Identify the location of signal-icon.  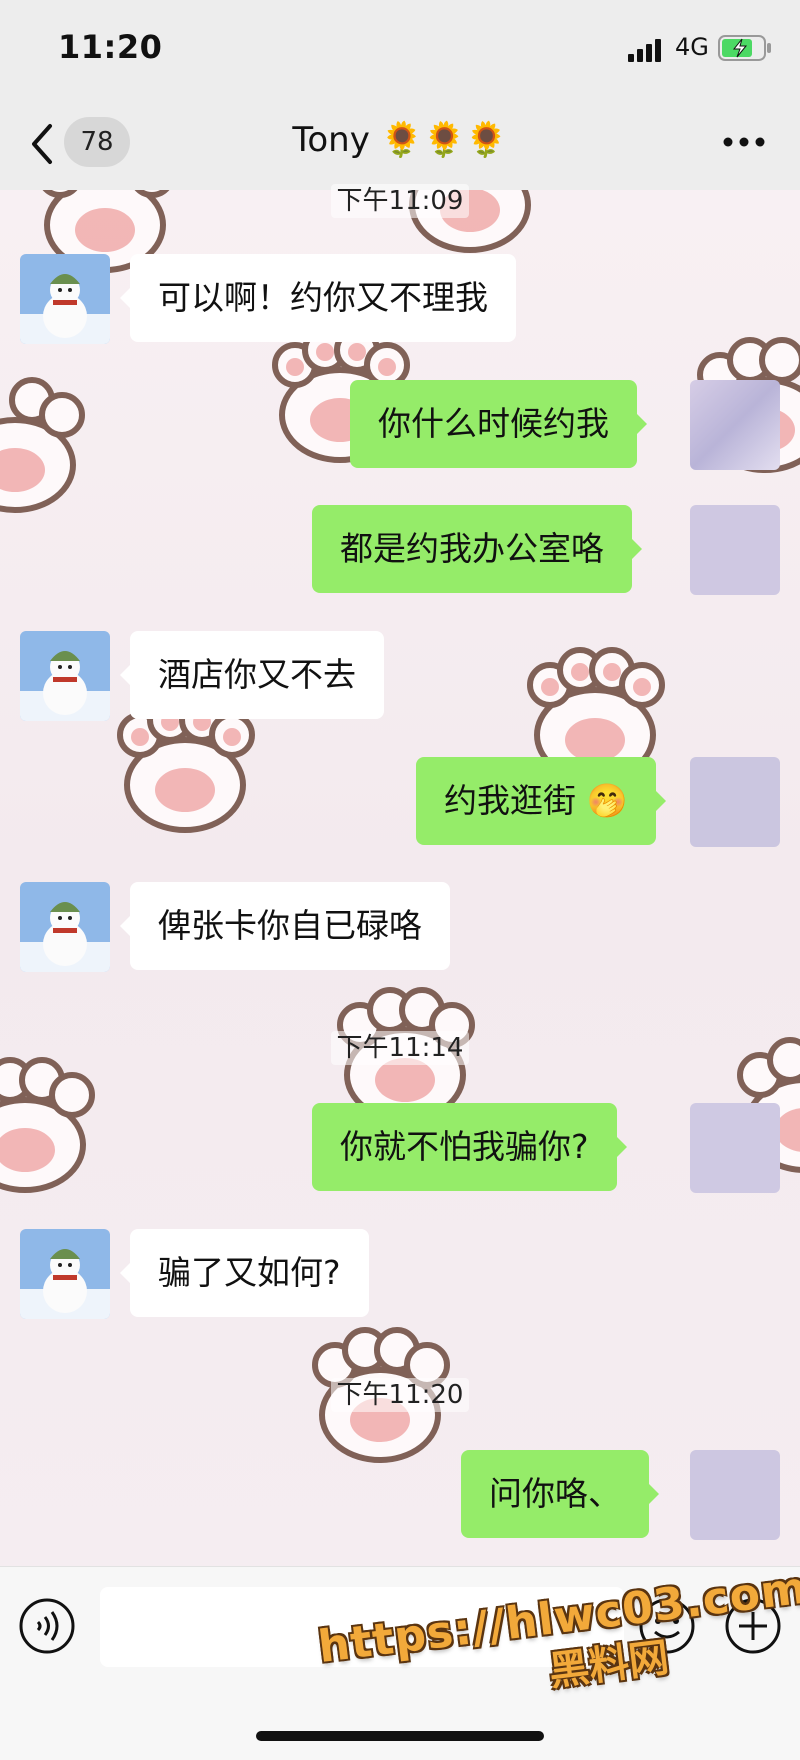
(644, 50).